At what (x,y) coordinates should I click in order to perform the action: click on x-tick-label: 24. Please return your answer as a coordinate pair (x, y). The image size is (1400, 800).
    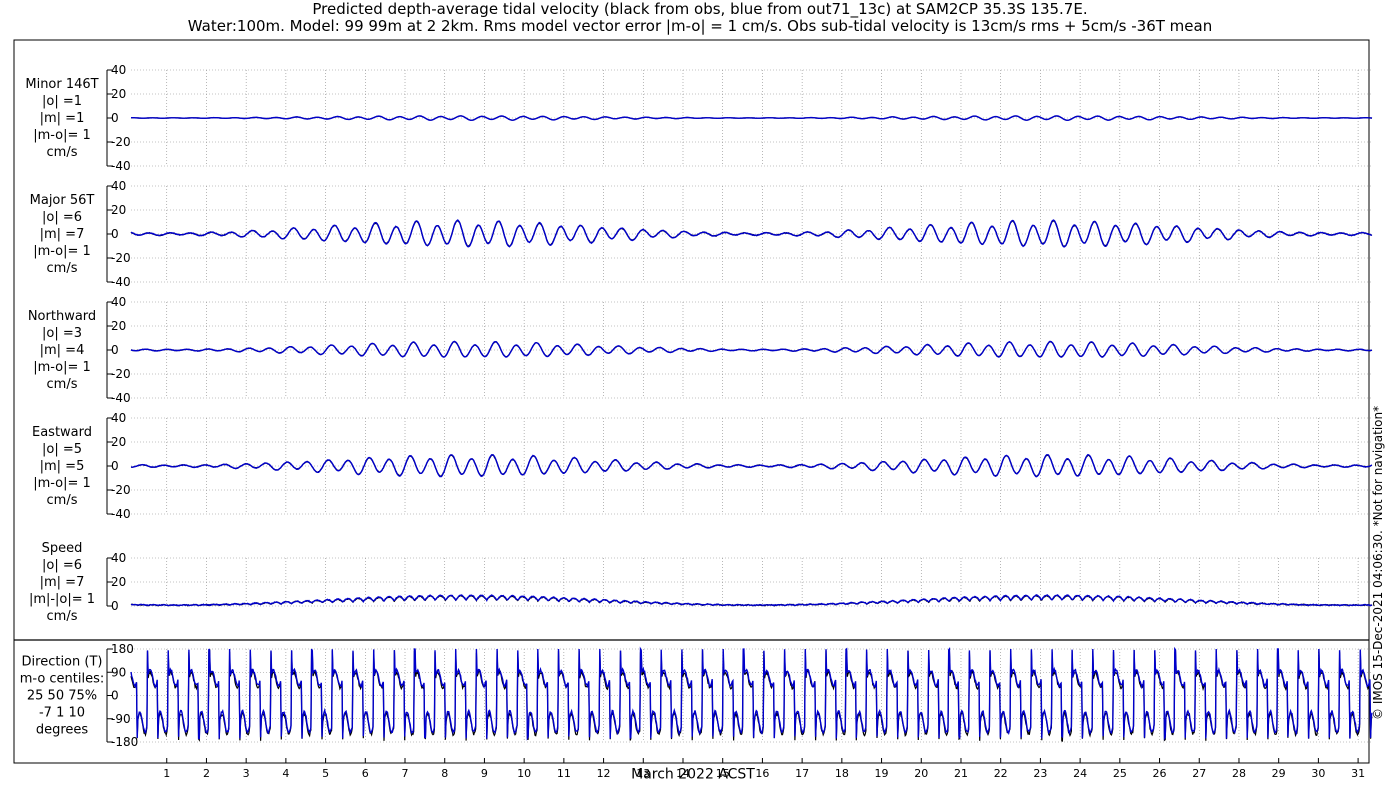
    Looking at the image, I should click on (1080, 773).